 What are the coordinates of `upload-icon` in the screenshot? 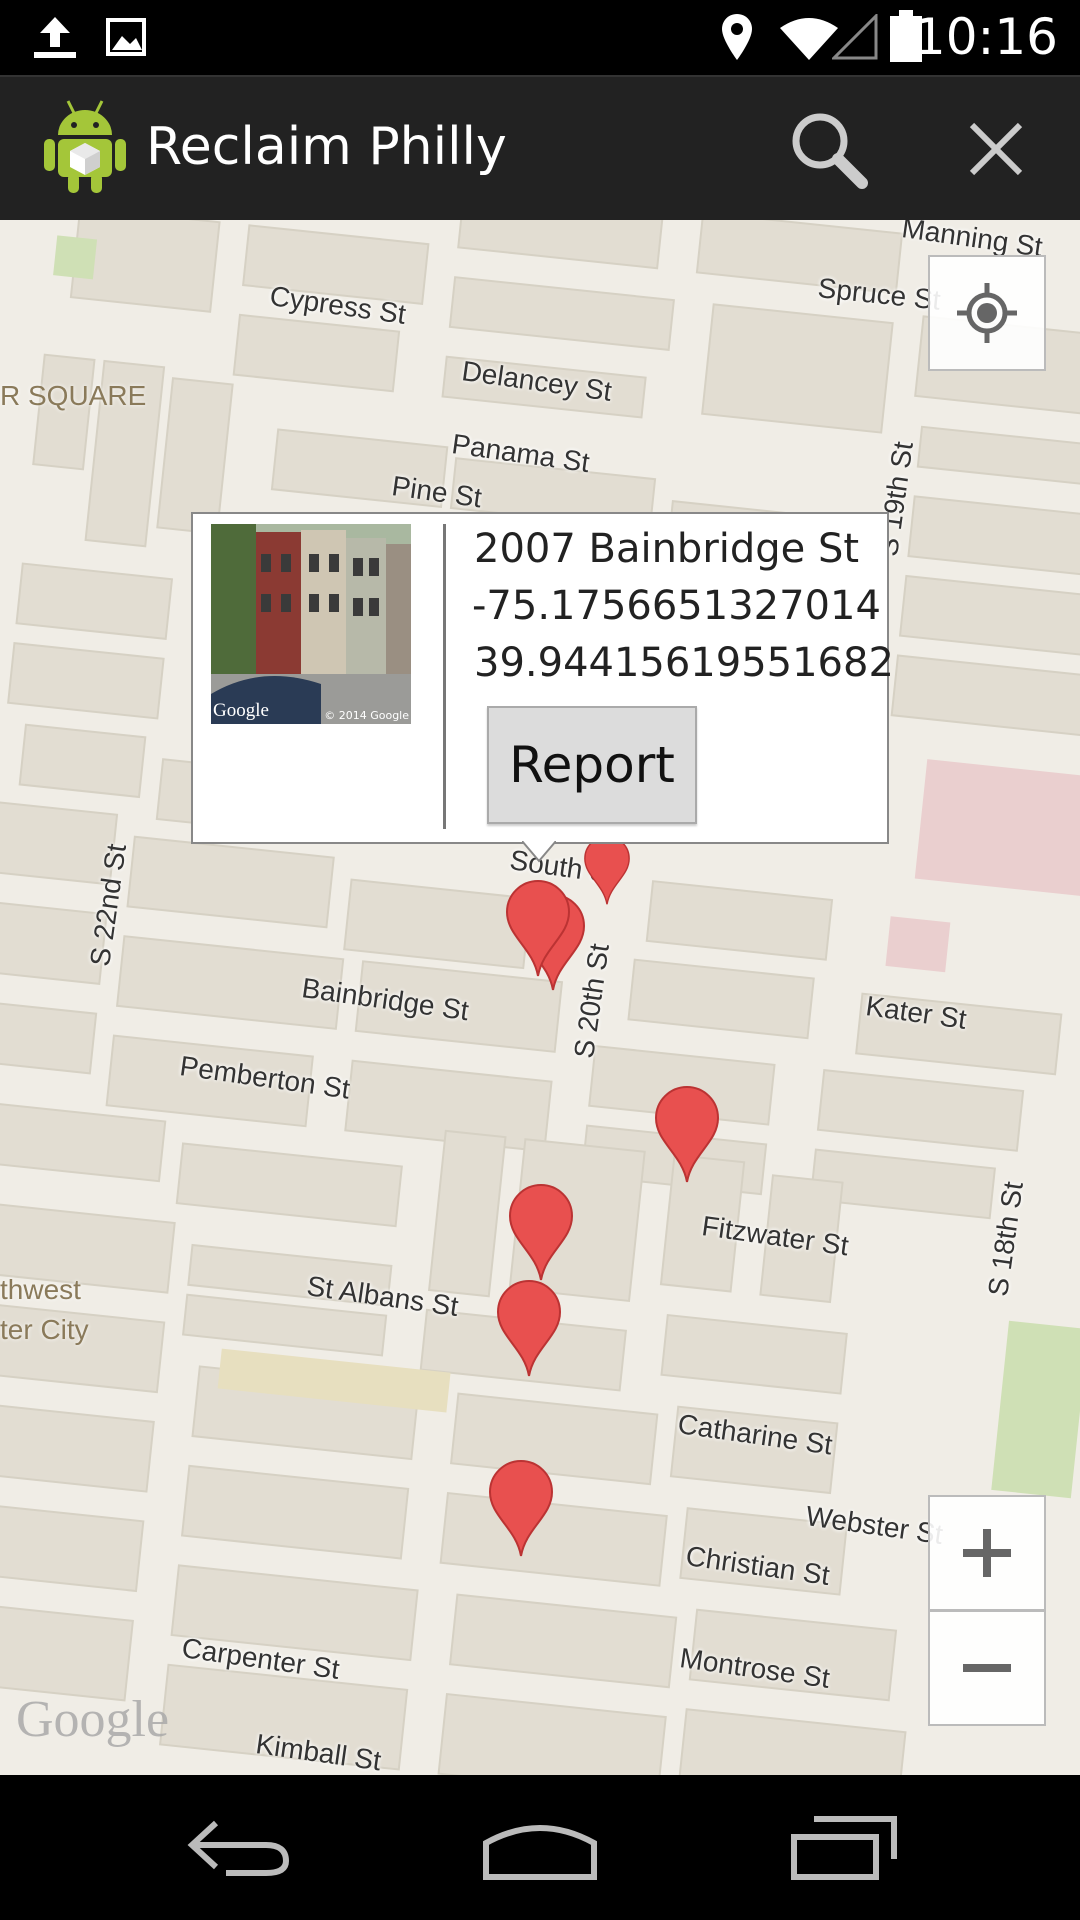 It's located at (55, 37).